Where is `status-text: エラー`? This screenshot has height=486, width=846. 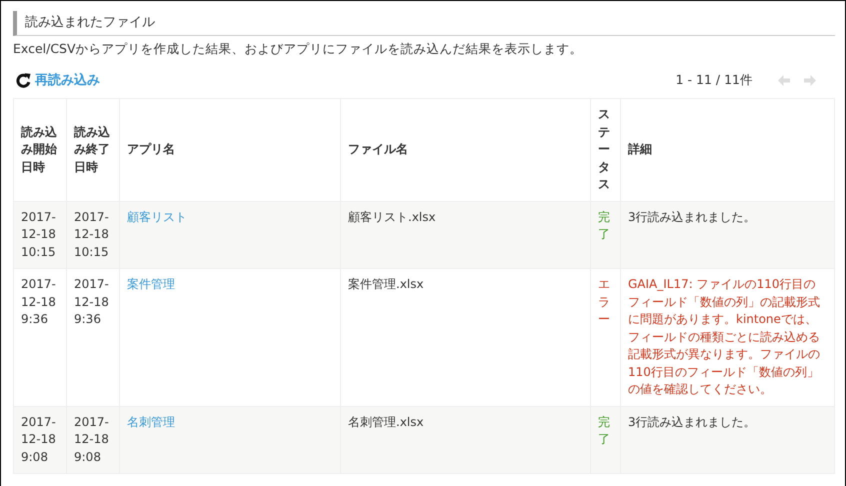 status-text: エラー is located at coordinates (604, 301).